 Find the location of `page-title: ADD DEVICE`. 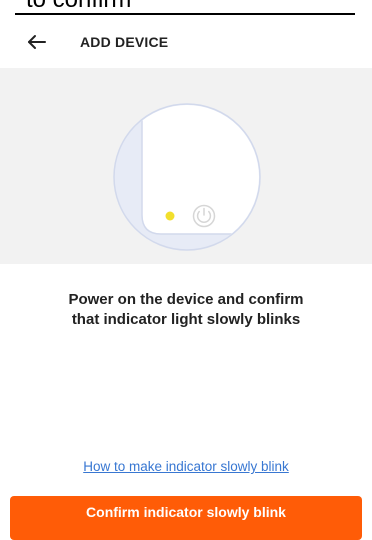

page-title: ADD DEVICE is located at coordinates (124, 42).